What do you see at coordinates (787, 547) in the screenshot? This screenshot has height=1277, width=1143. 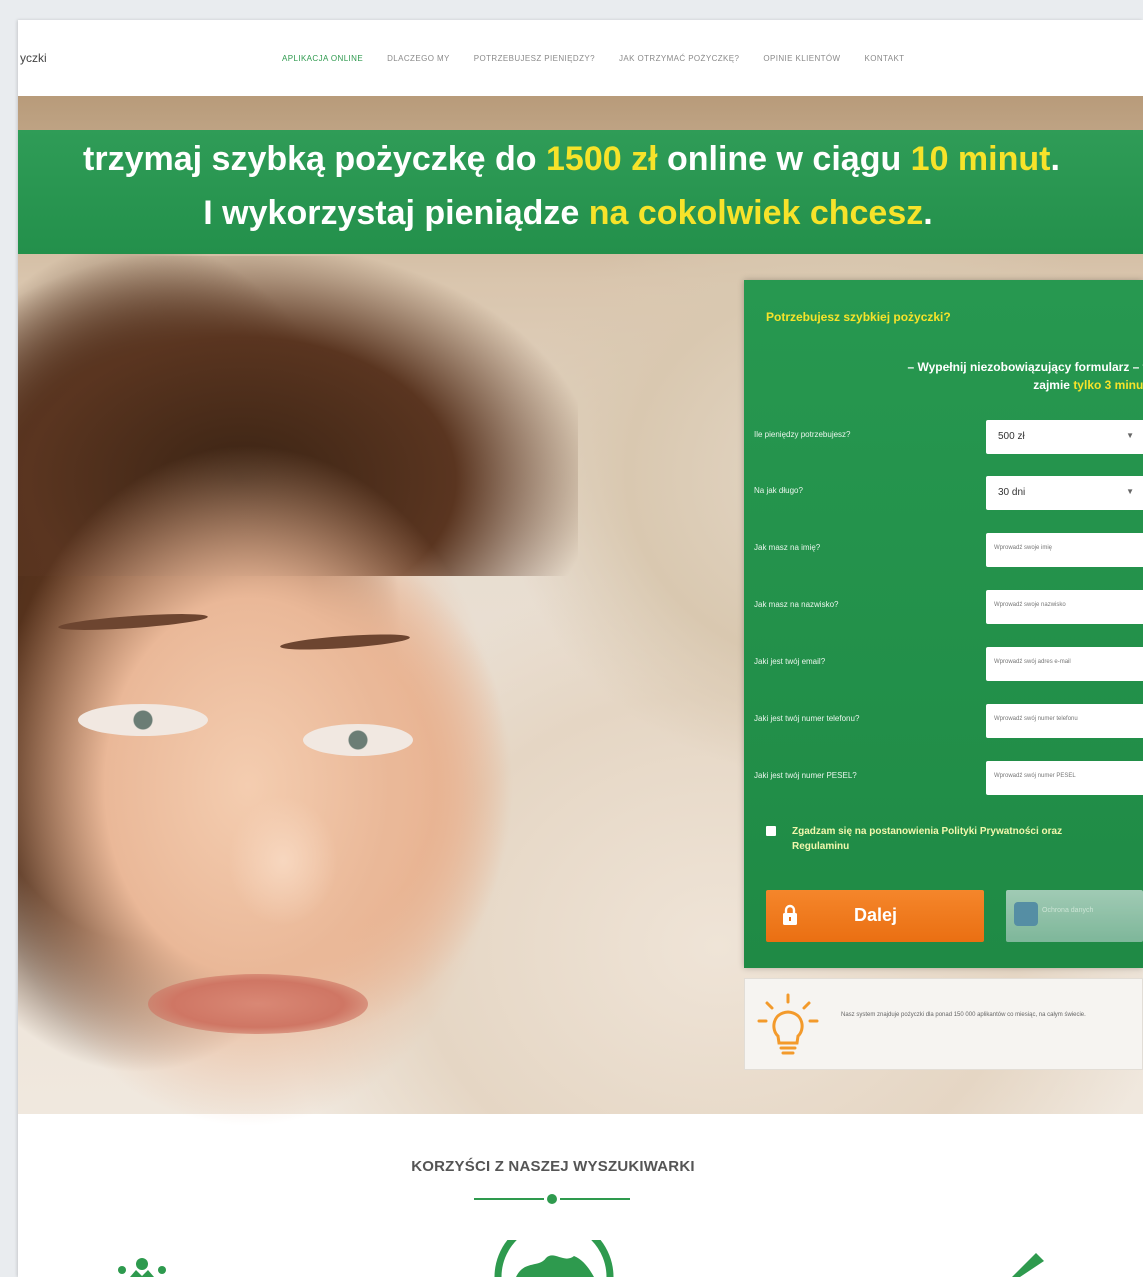 I see `field-label: Jak masz na imię?` at bounding box center [787, 547].